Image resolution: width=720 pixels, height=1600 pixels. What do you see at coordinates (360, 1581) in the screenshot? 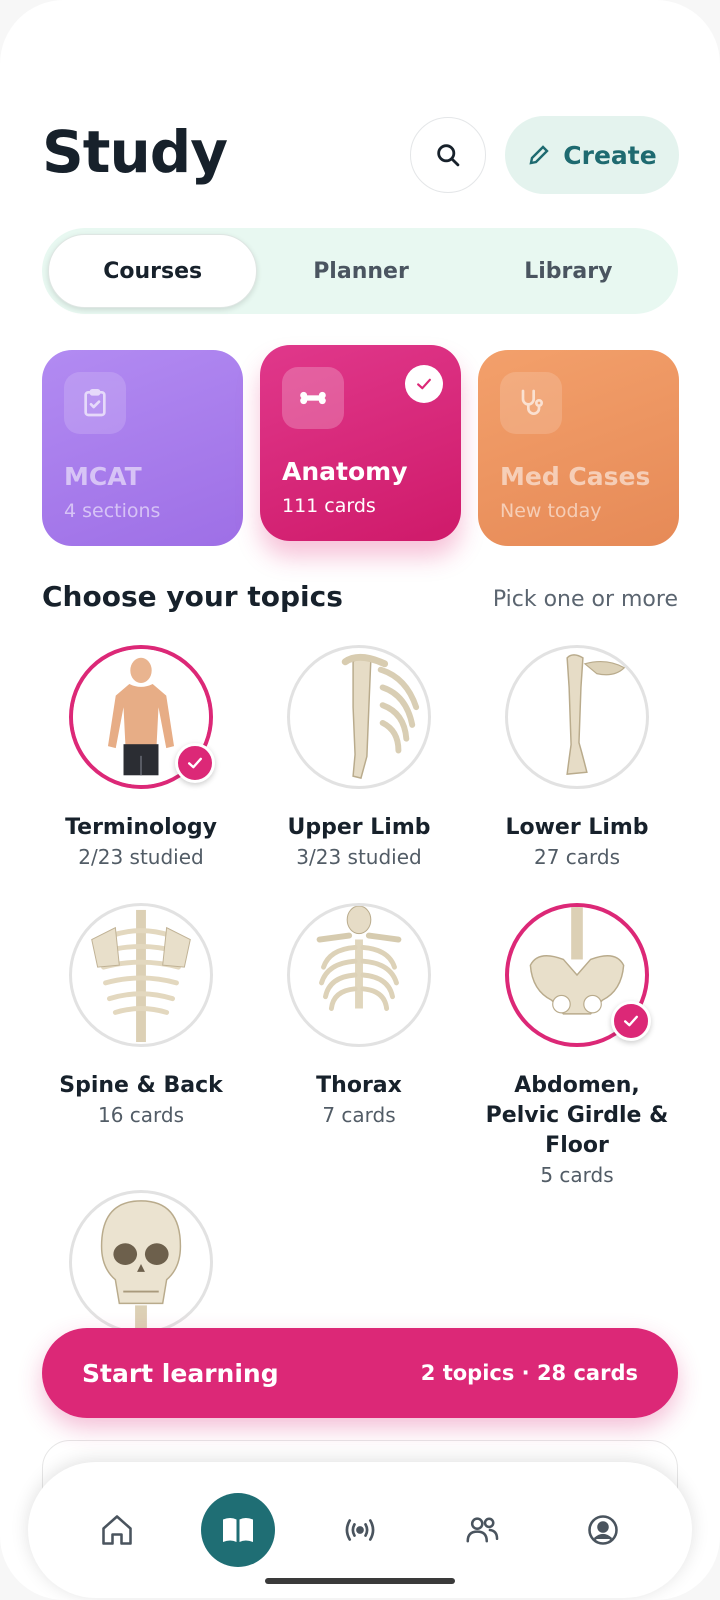
I see `home-indicator` at bounding box center [360, 1581].